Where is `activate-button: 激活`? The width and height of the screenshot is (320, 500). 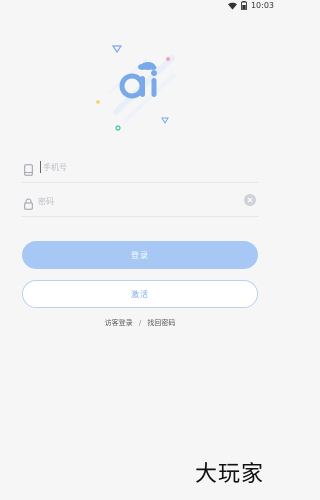 activate-button: 激活 is located at coordinates (140, 294).